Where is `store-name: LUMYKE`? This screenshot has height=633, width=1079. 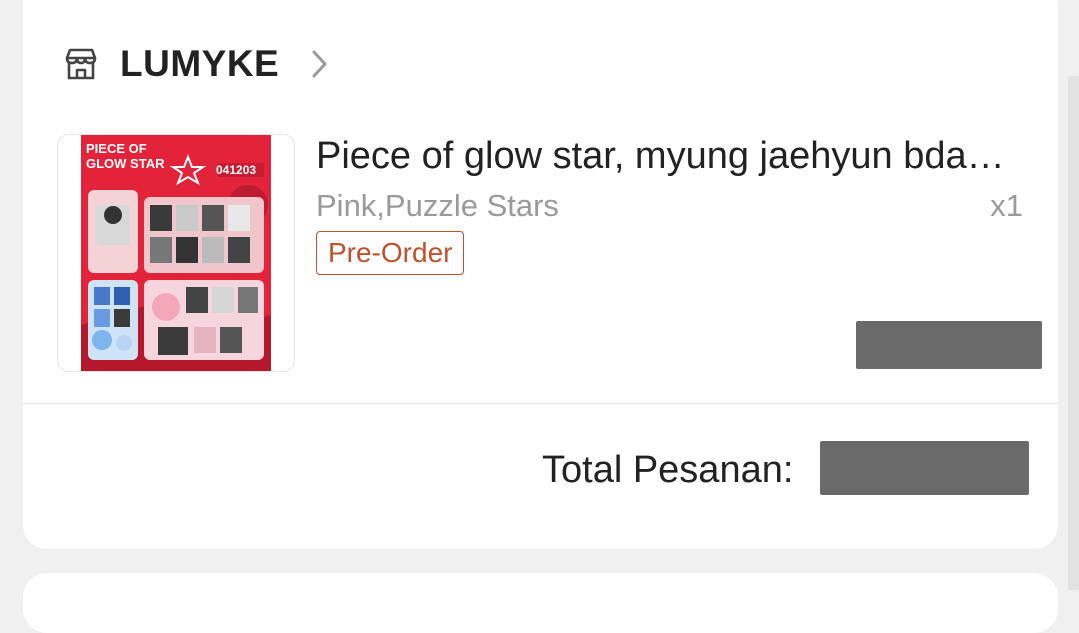 store-name: LUMYKE is located at coordinates (199, 64).